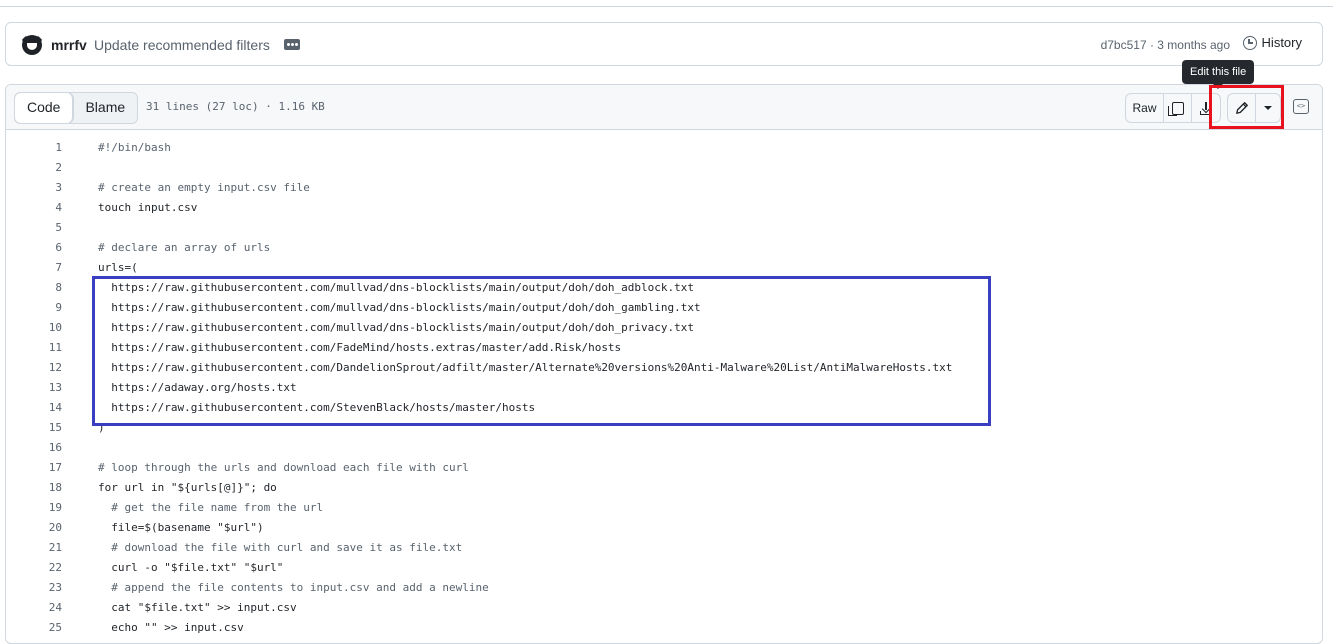 Image resolution: width=1333 pixels, height=644 pixels. I want to click on raw-actions: Raw, so click(1173, 108).